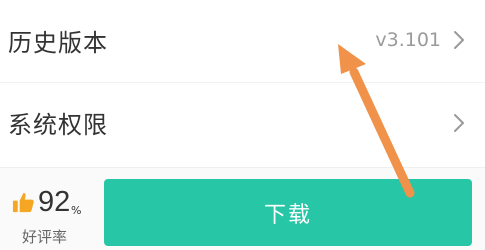 This screenshot has width=485, height=250. What do you see at coordinates (58, 42) in the screenshot?
I see `history-version-label: 历史版本` at bounding box center [58, 42].